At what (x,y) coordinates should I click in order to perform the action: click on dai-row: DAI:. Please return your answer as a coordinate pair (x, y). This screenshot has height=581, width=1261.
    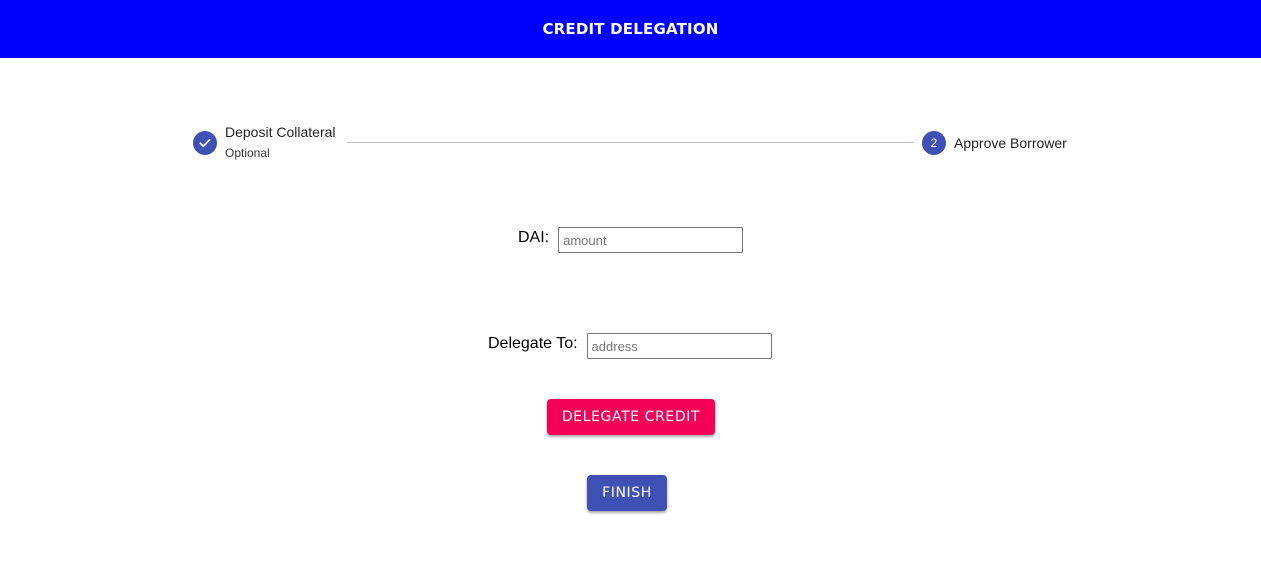
    Looking at the image, I should click on (631, 240).